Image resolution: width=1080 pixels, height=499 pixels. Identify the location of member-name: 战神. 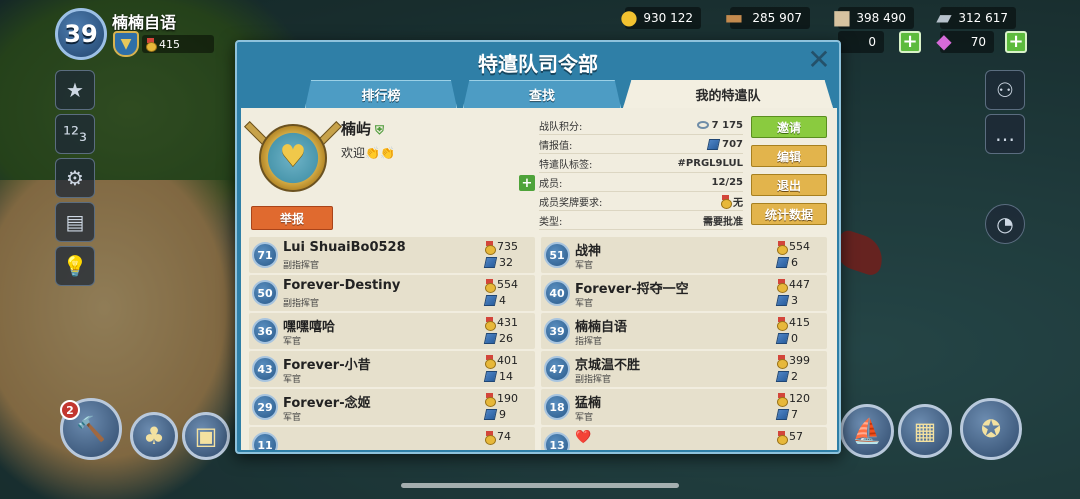
(588, 251).